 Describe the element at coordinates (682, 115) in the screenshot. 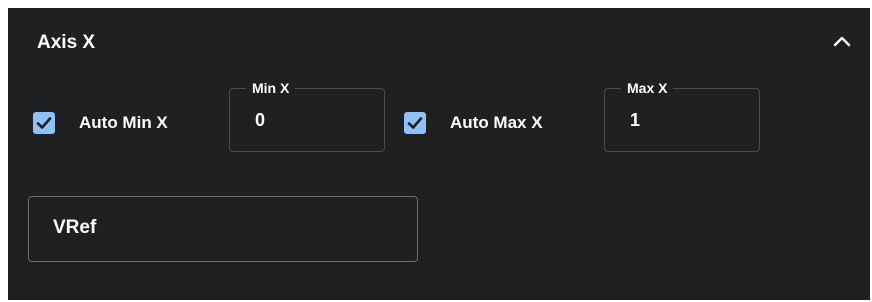

I see `max-x-field: Max X 1` at that location.